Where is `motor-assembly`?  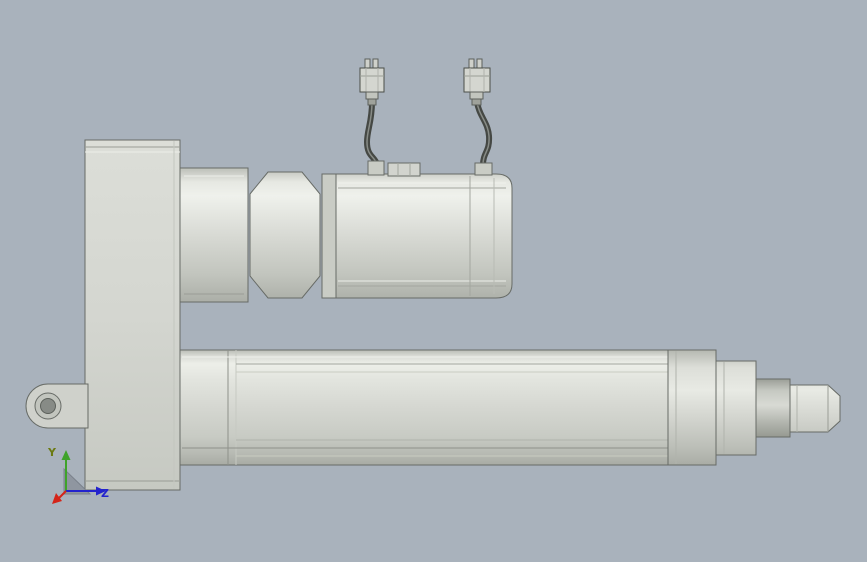 motor-assembly is located at coordinates (346, 232).